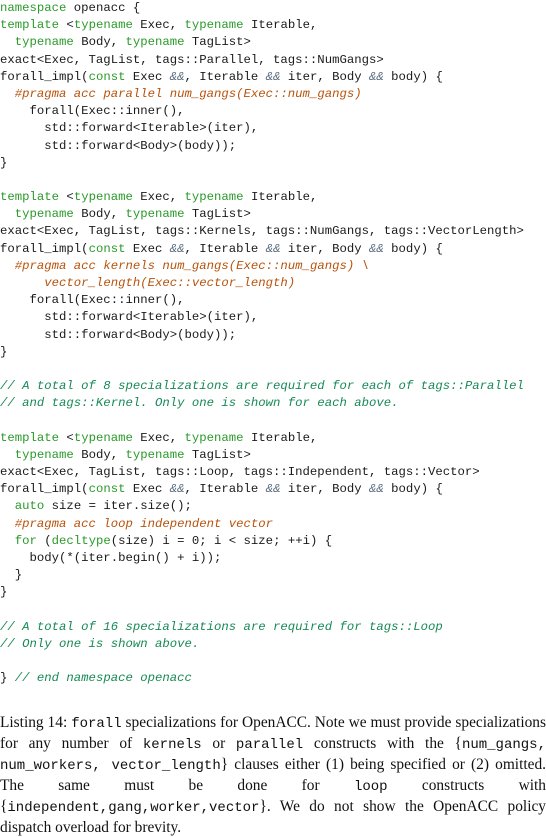 This screenshot has width=546, height=837. I want to click on code-line: #pragma acc loop independent vector, so click(273, 524).